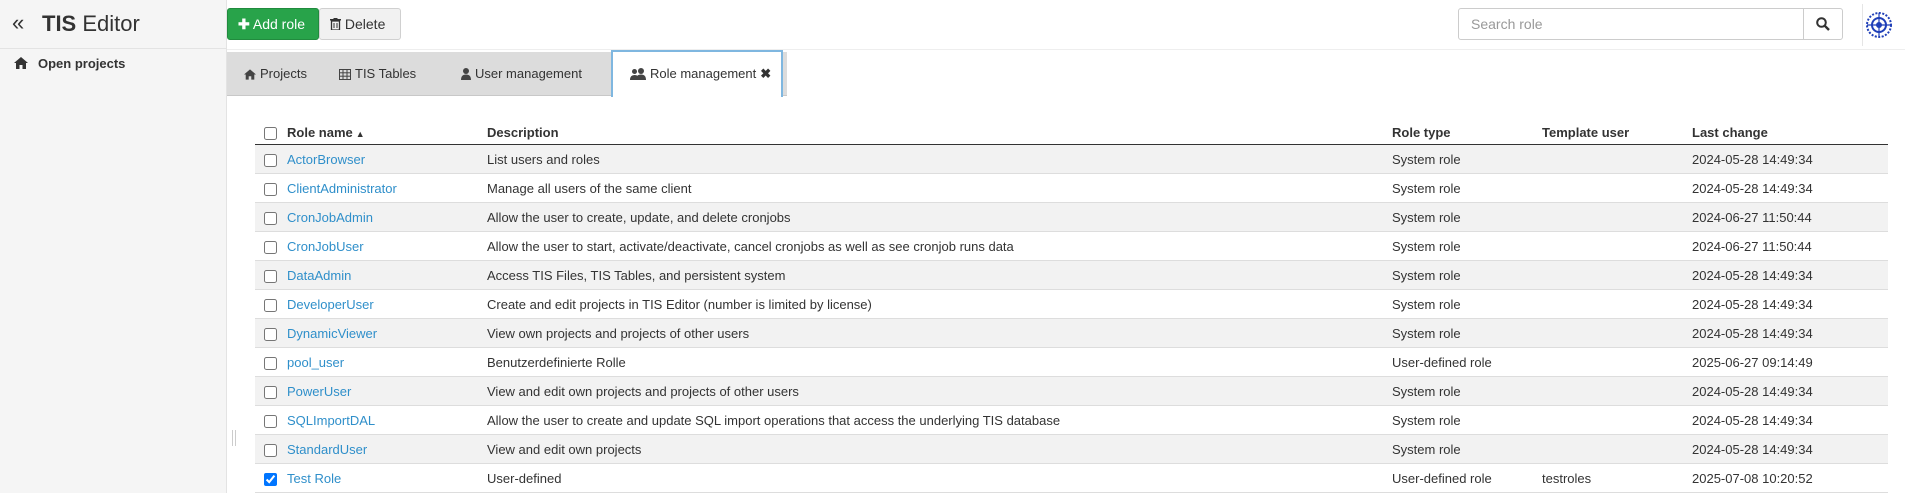 This screenshot has width=1905, height=493. I want to click on tab-label: TIS Tables, so click(386, 73).